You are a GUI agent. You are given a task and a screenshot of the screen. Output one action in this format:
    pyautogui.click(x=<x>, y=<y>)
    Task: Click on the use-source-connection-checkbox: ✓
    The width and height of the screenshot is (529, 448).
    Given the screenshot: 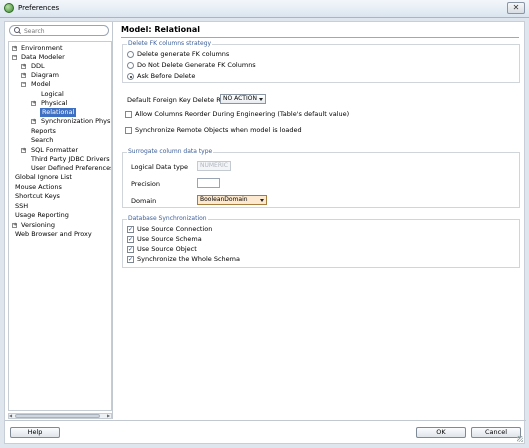 What is the action you would take?
    pyautogui.click(x=130, y=229)
    